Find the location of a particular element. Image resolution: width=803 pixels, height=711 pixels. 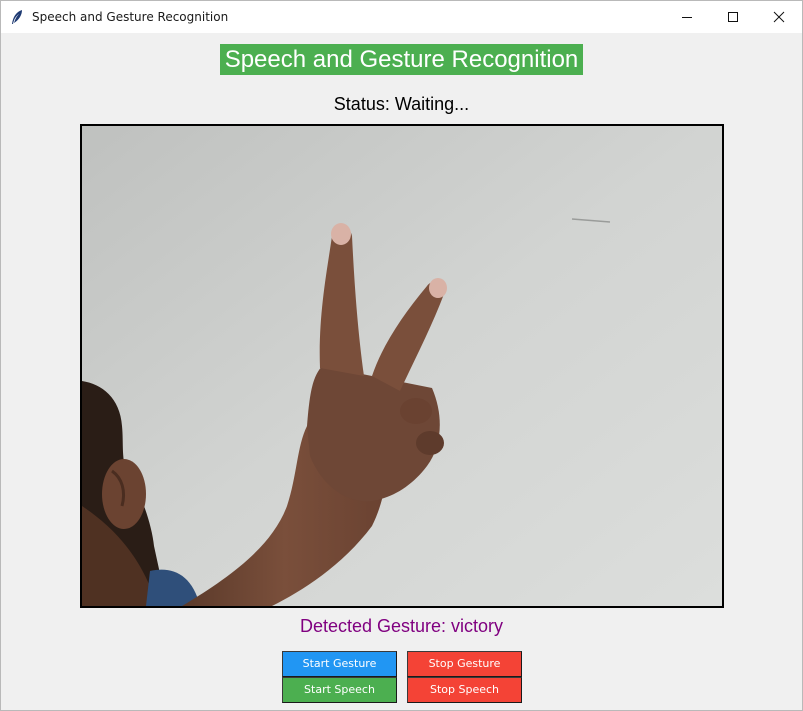

start-speech-button: Start Speech is located at coordinates (339, 690).